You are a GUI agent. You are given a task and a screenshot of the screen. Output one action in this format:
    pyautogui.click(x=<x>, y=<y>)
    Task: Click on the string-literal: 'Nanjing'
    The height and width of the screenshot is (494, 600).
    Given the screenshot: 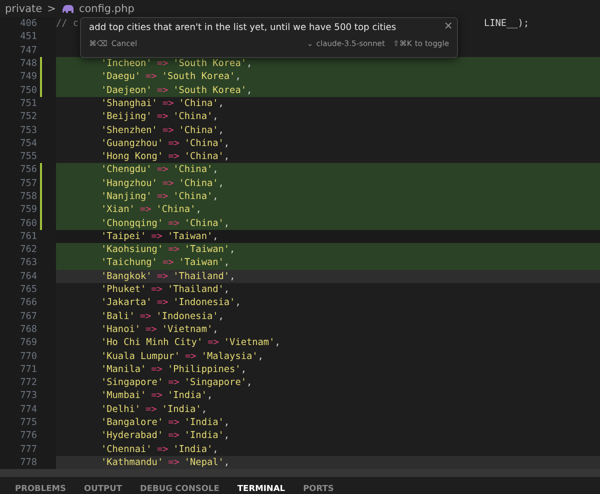 What is the action you would take?
    pyautogui.click(x=126, y=196)
    